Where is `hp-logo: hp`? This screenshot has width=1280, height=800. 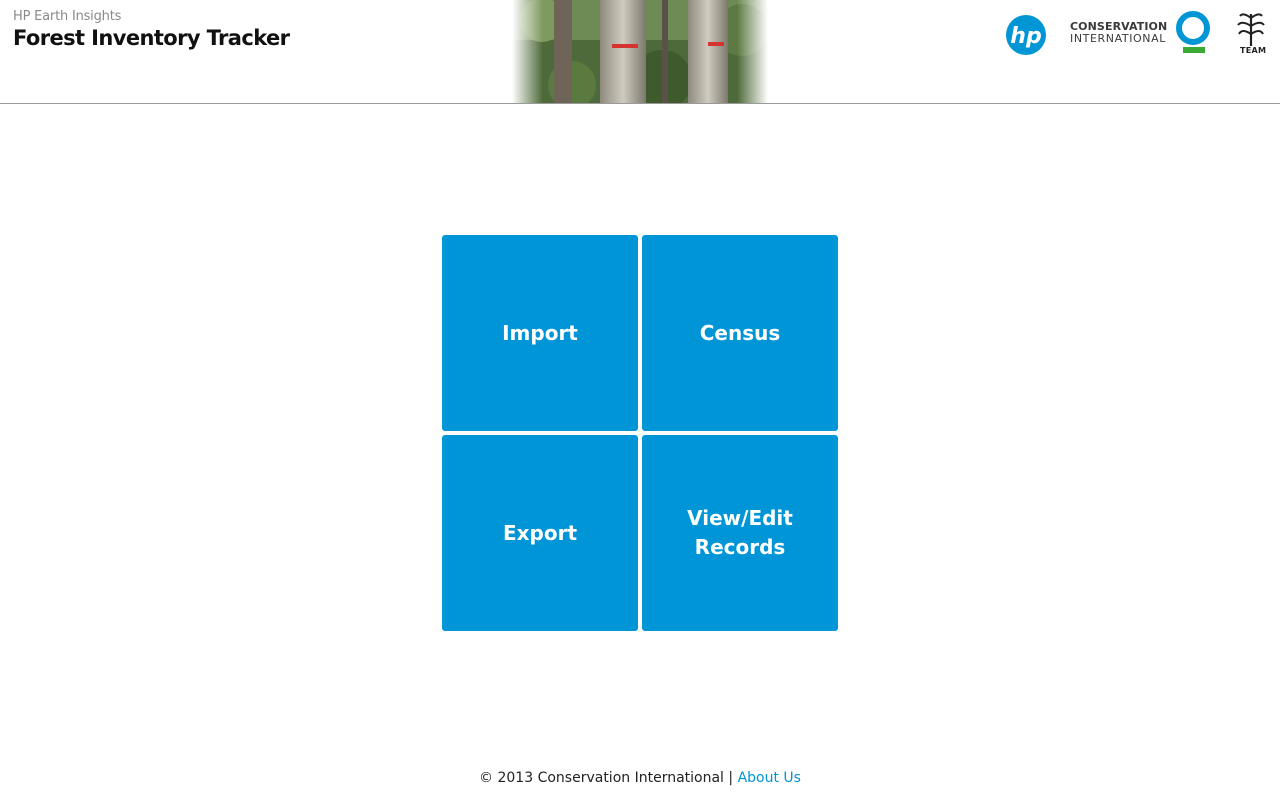 hp-logo: hp is located at coordinates (1026, 35).